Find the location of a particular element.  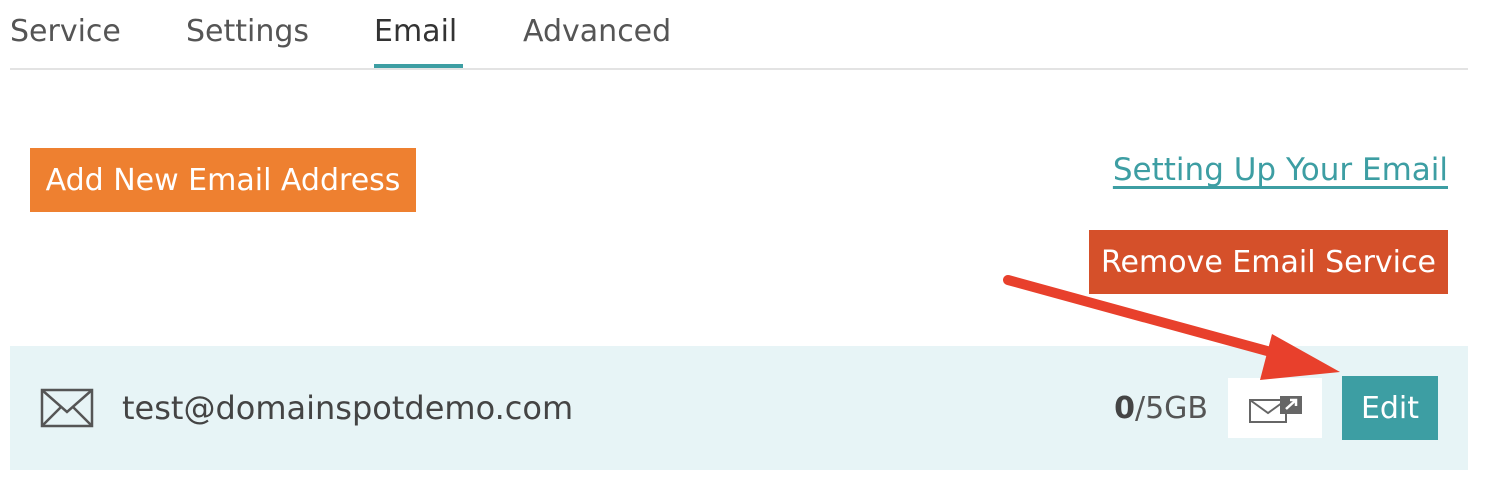

remove-email-service-button: Remove Email Service is located at coordinates (1268, 262).